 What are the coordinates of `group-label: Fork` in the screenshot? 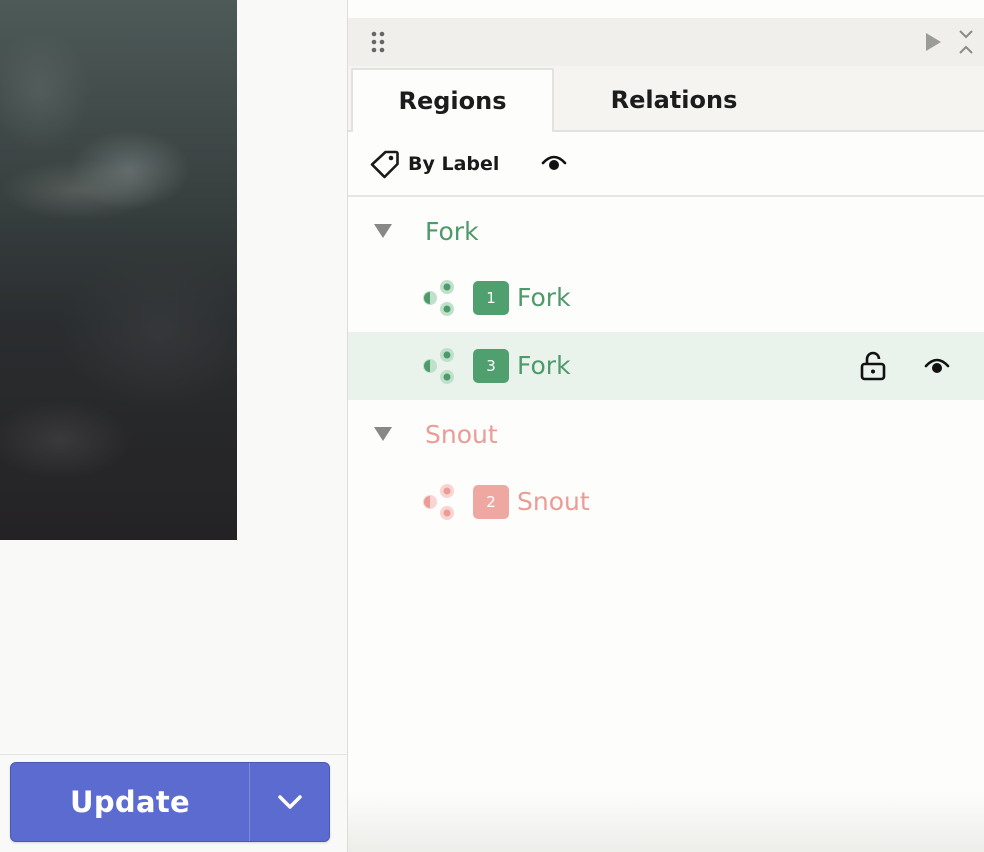 It's located at (452, 231).